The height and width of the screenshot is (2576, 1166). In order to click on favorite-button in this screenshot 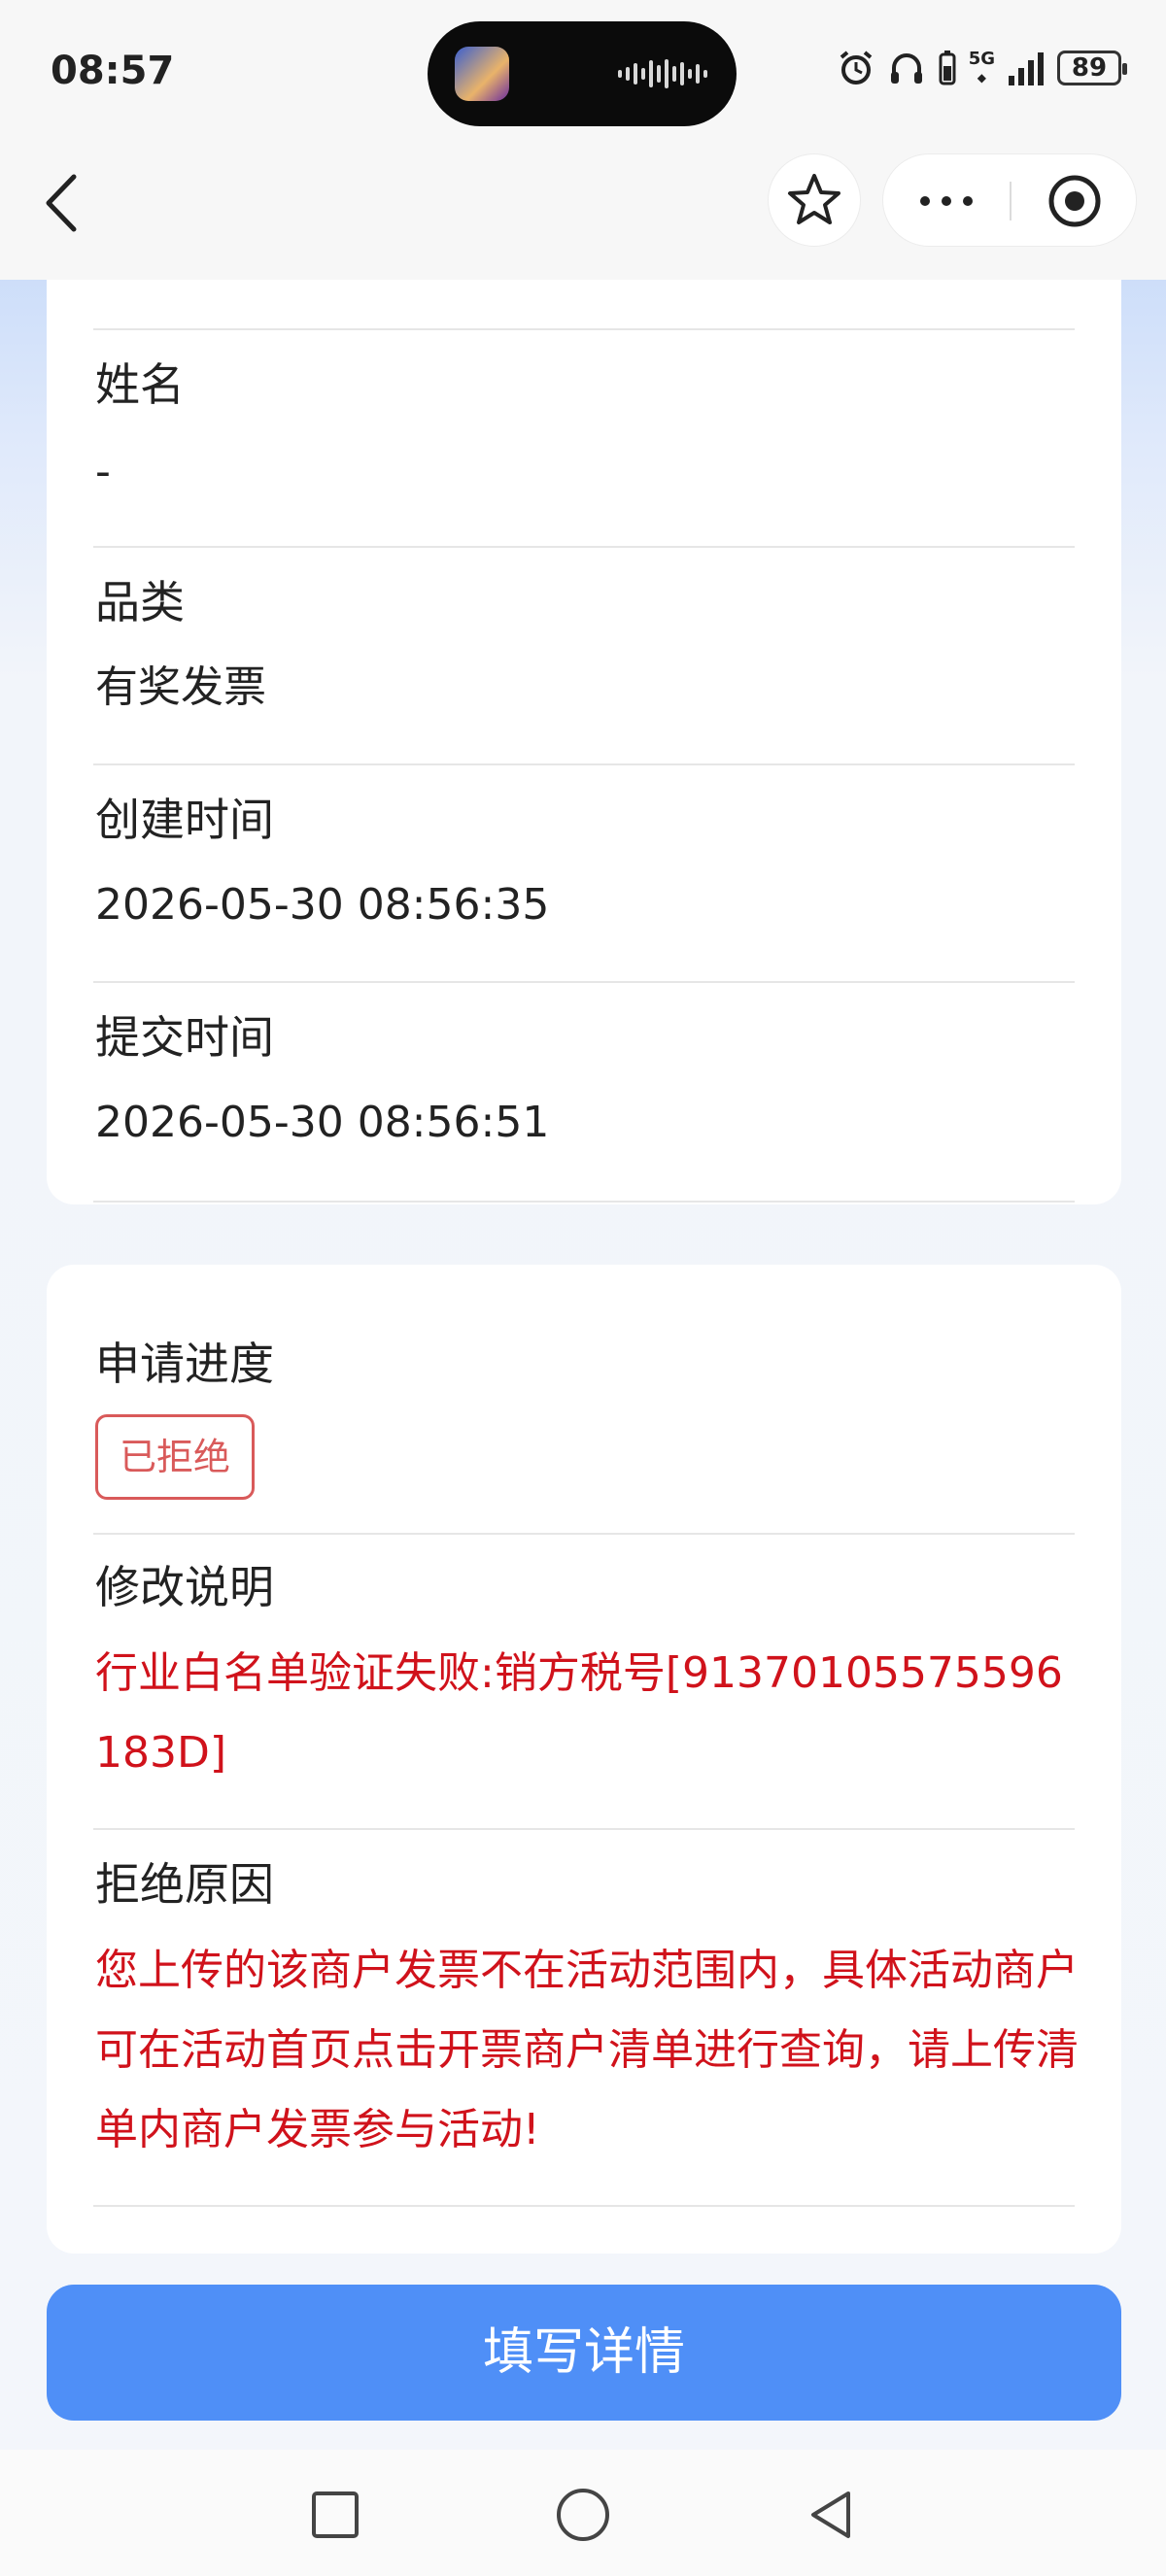, I will do `click(814, 200)`.